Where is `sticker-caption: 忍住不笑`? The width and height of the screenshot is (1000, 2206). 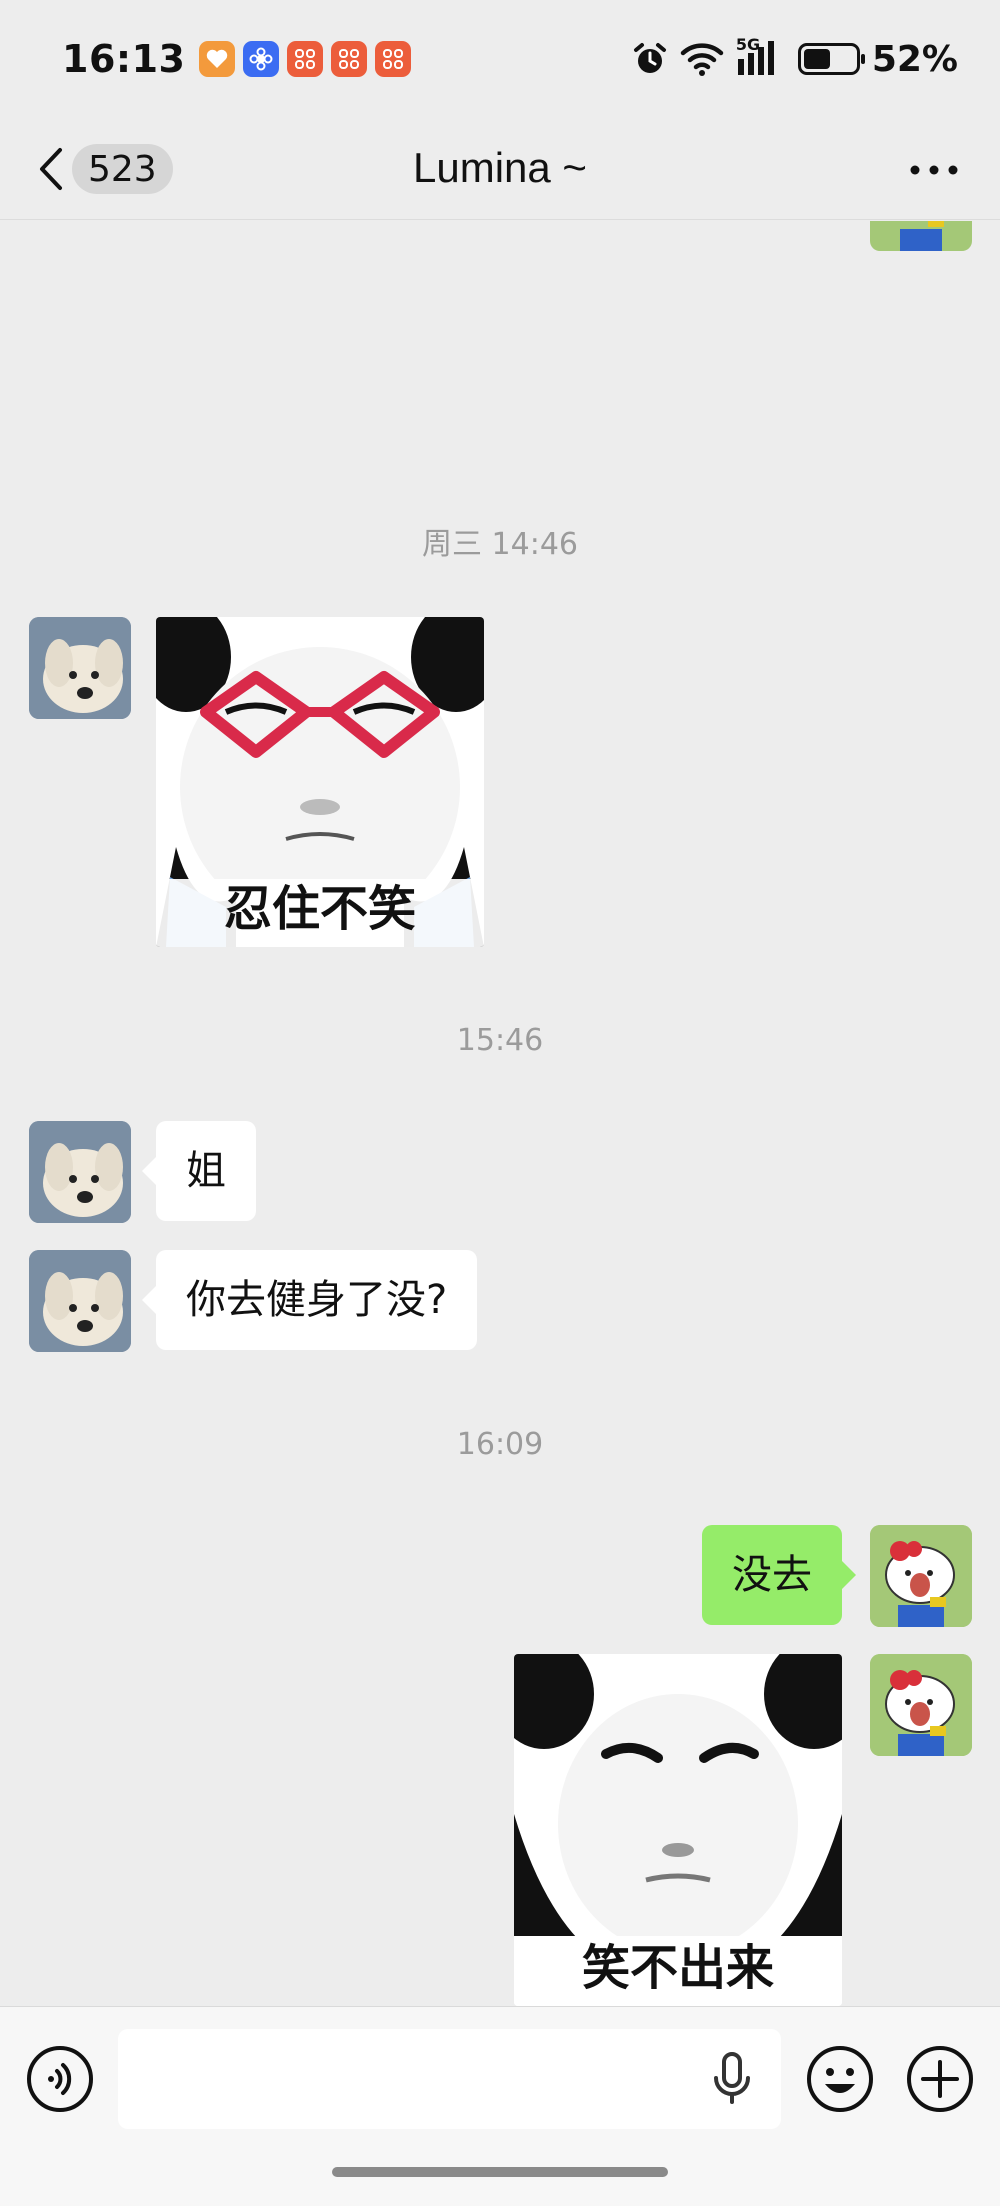
sticker-caption: 忍住不笑 is located at coordinates (319, 909).